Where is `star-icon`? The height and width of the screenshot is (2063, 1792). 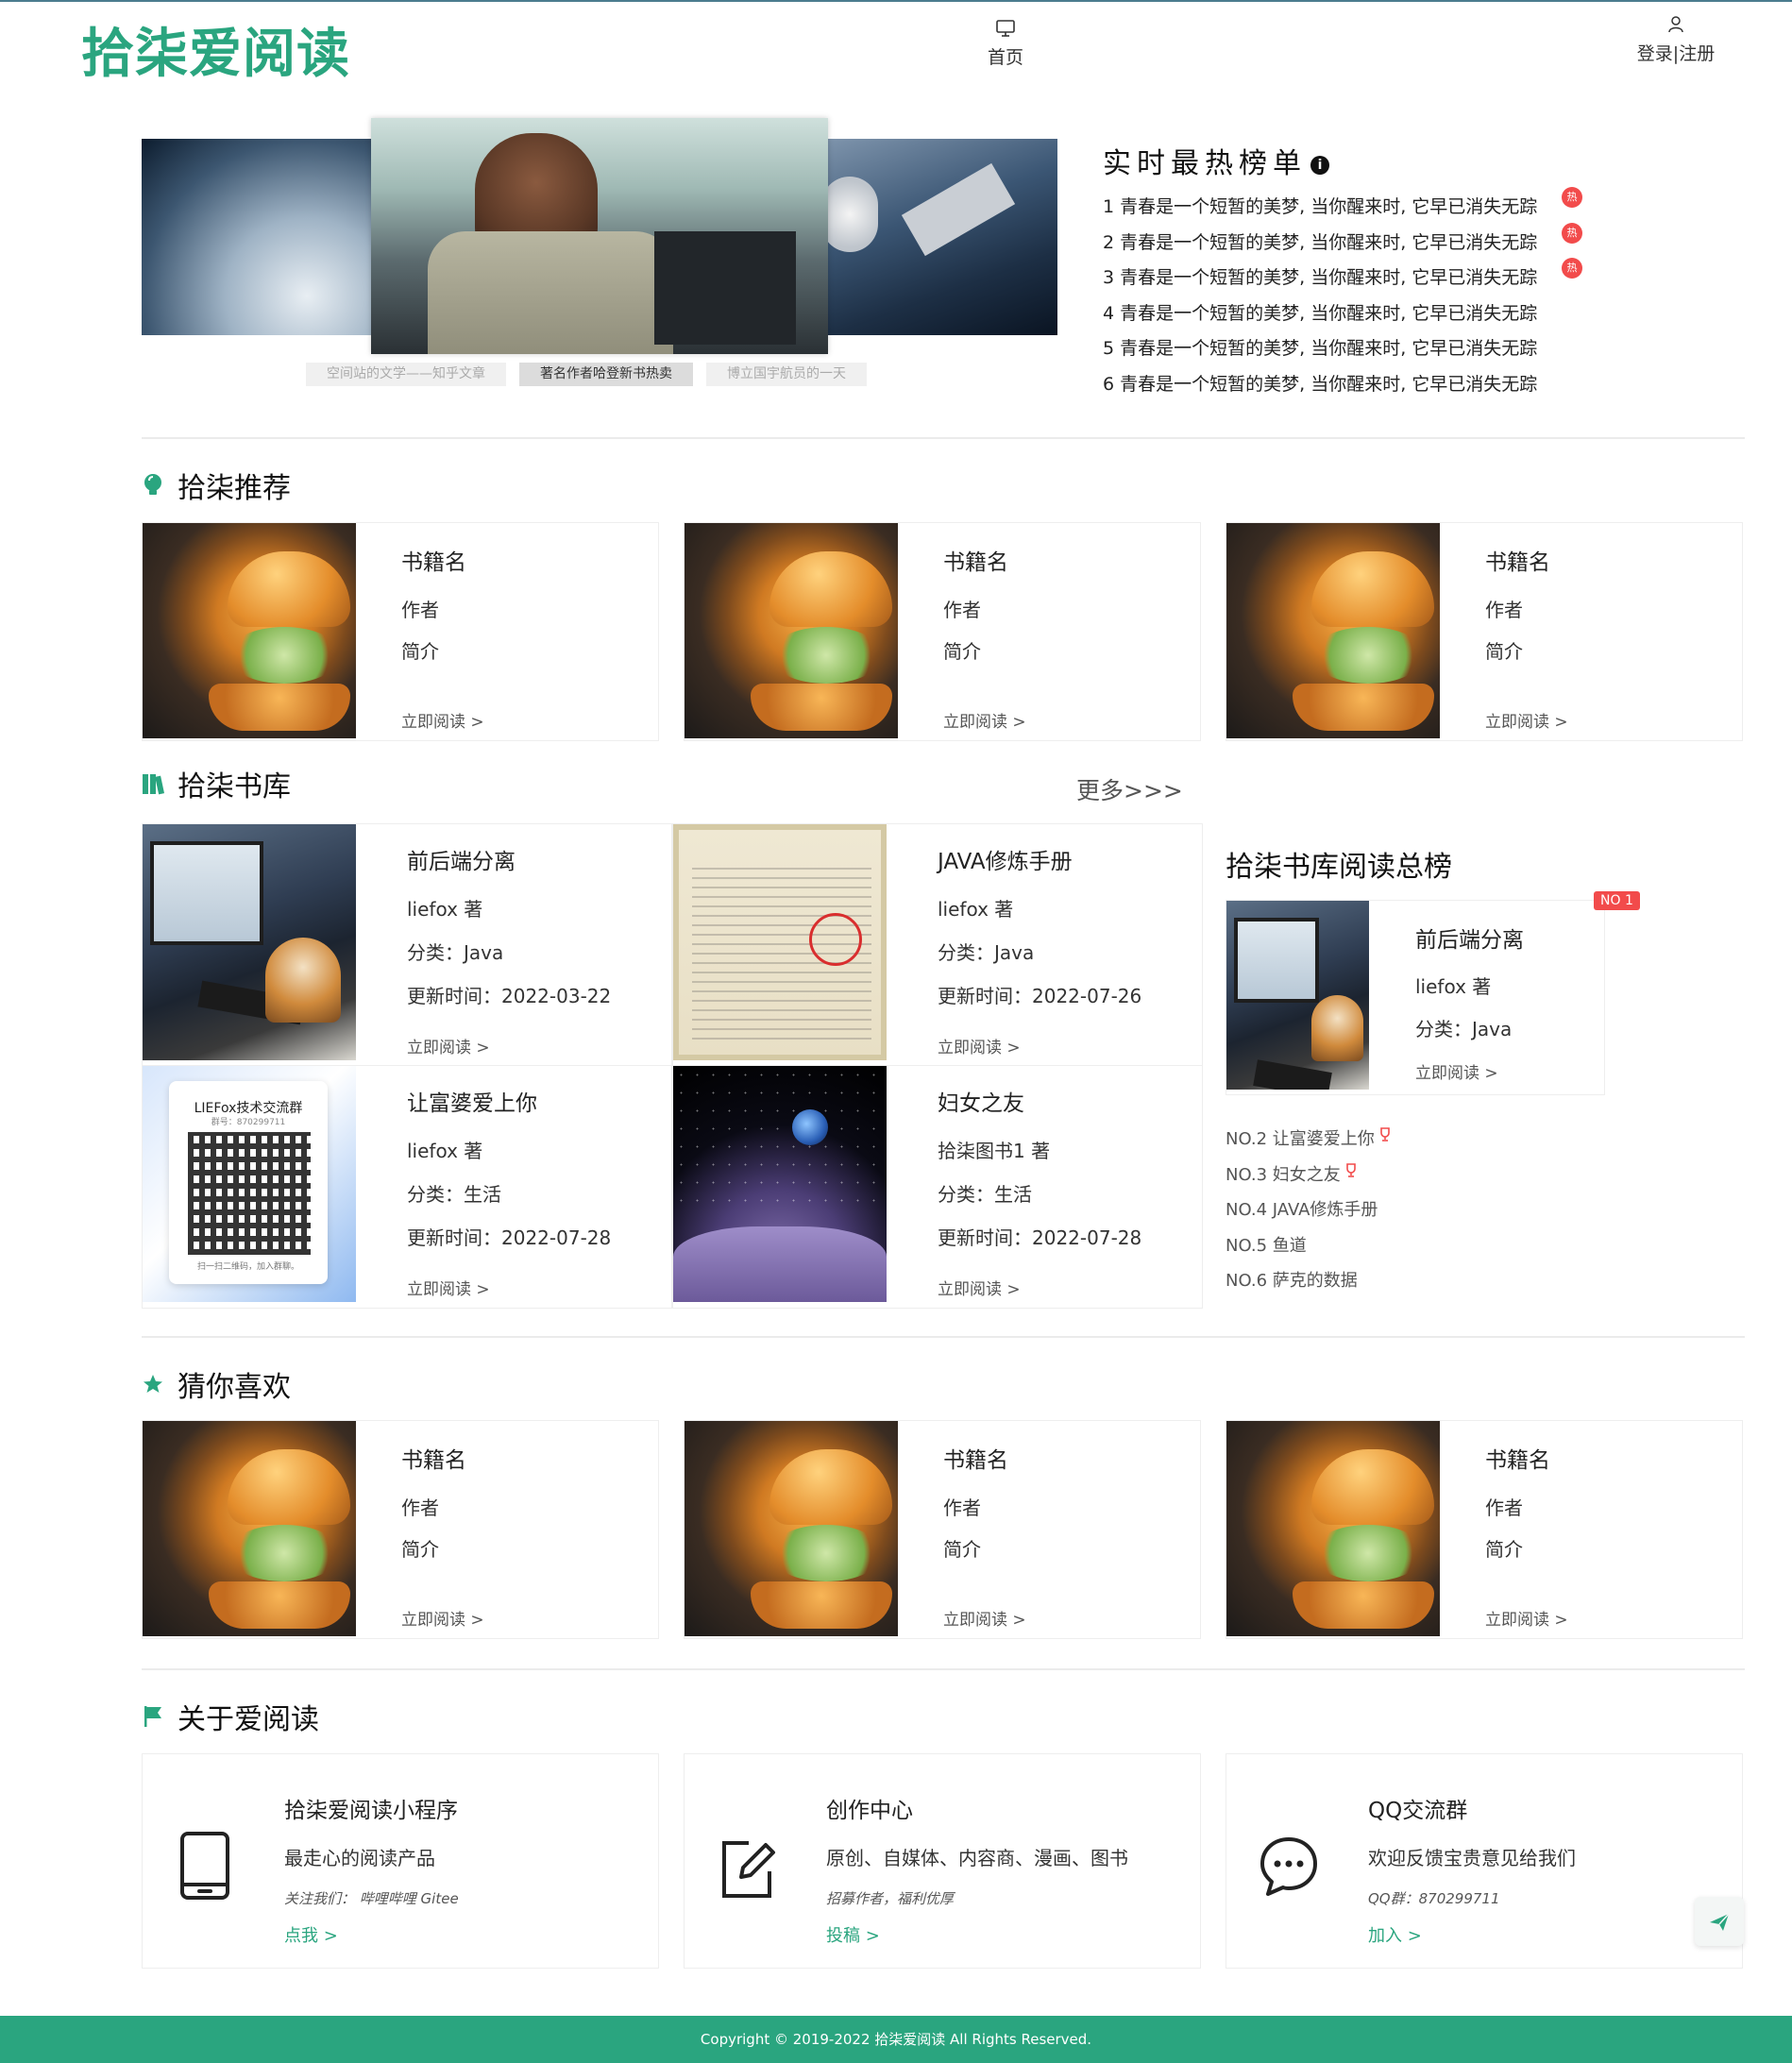
star-icon is located at coordinates (153, 1384).